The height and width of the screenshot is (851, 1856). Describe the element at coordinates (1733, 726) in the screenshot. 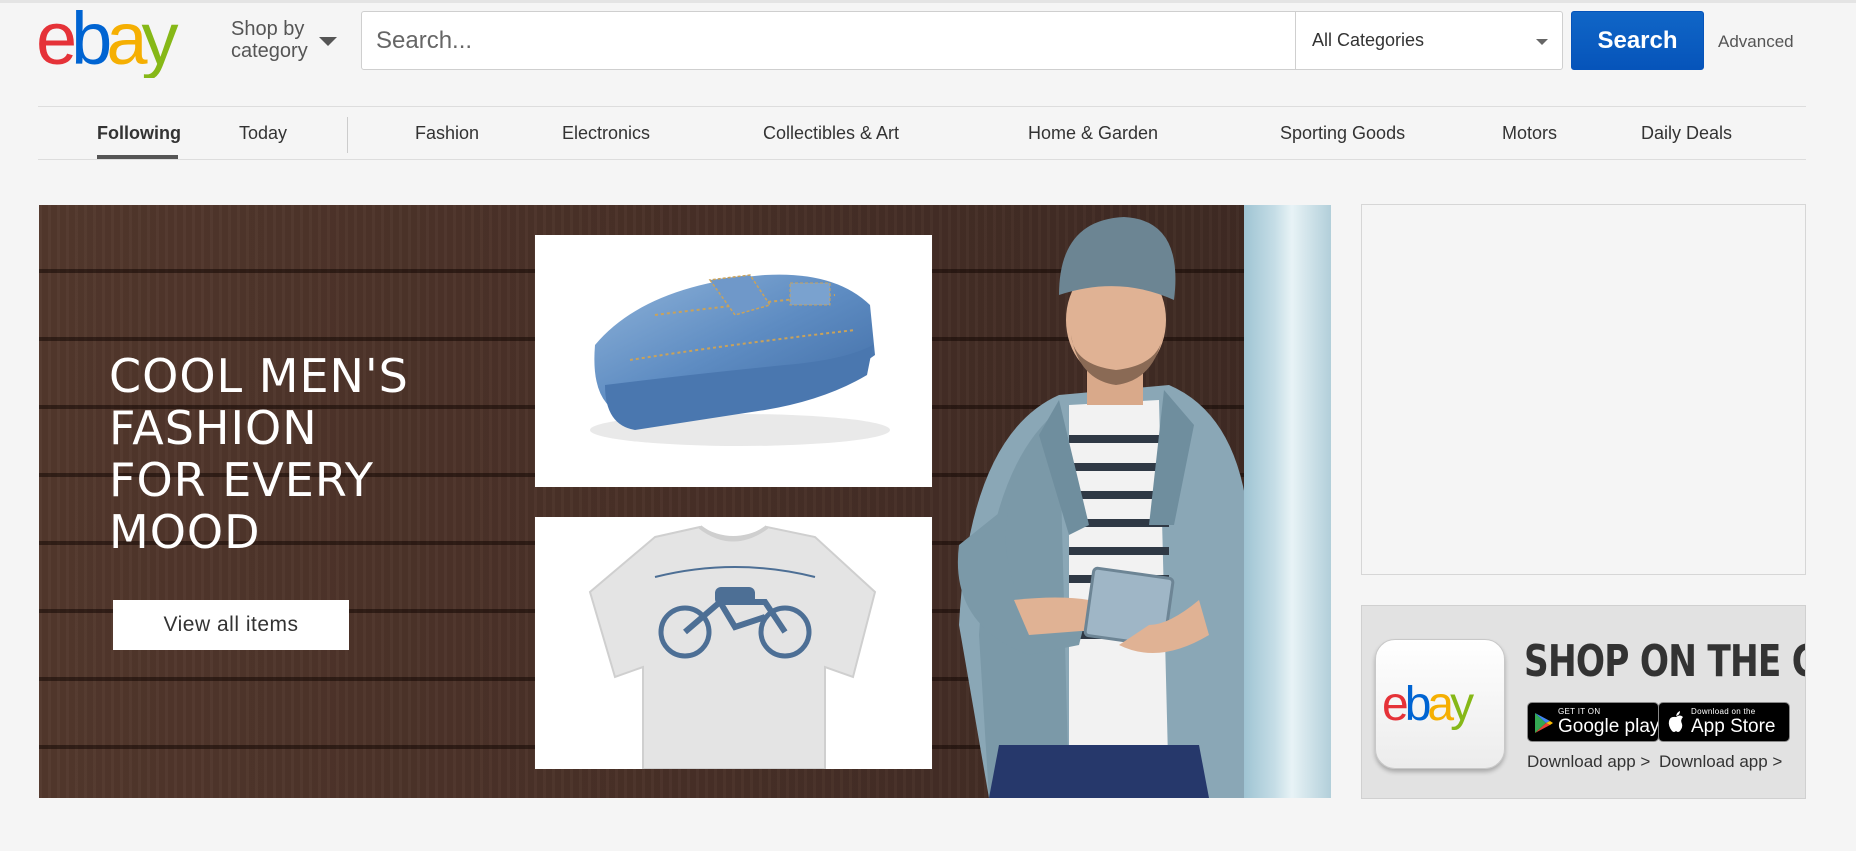

I see `app-store-label: App Store` at that location.